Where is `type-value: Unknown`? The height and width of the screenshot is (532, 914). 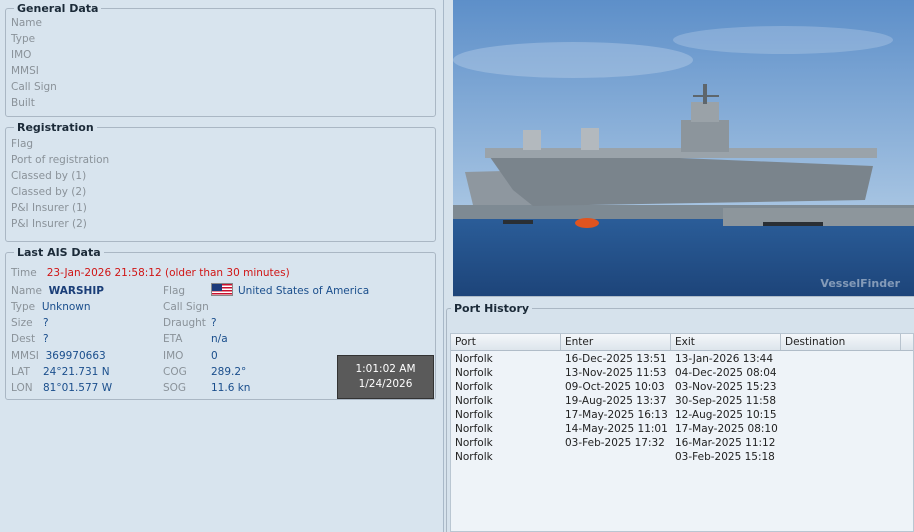 type-value: Unknown is located at coordinates (66, 307).